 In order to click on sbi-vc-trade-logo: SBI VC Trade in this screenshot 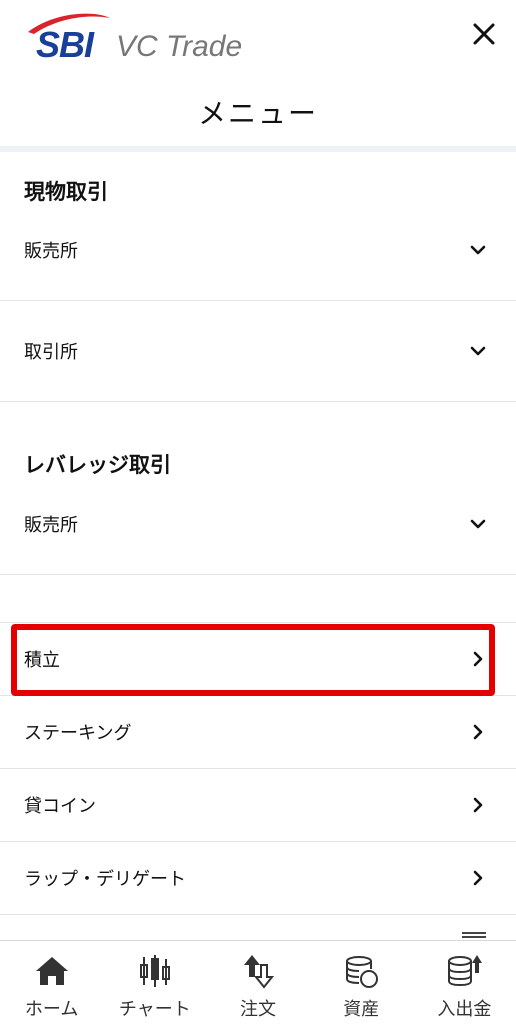, I will do `click(139, 38)`.